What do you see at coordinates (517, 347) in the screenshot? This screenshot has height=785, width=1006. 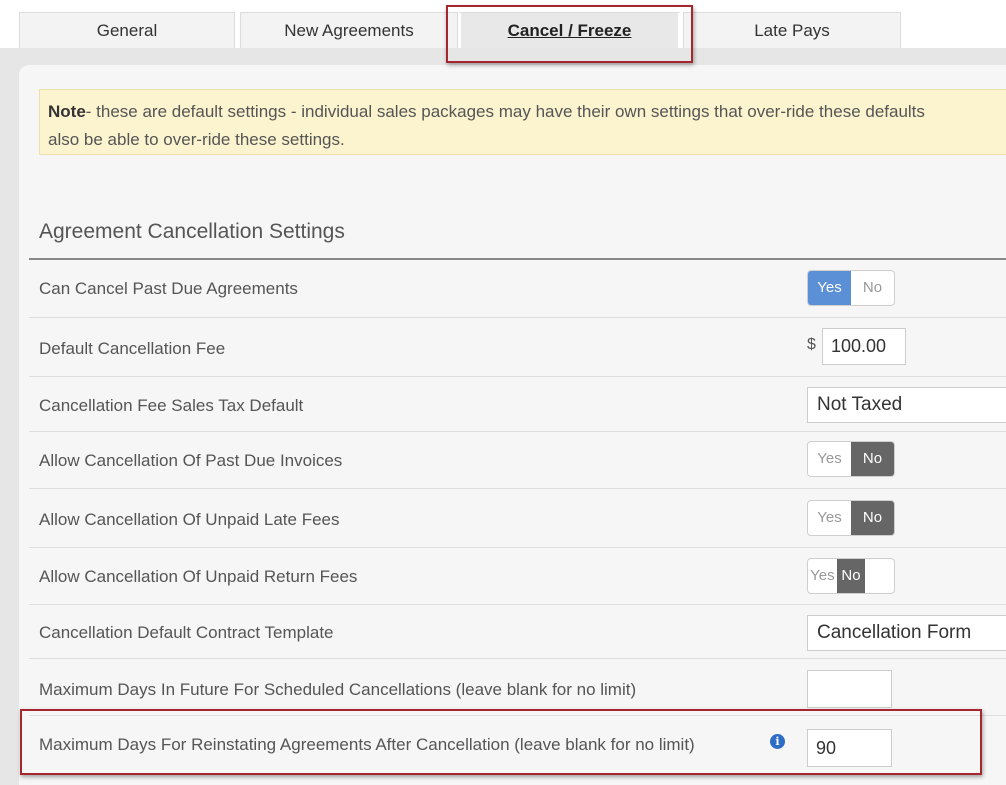 I see `setting-row-default-cancellation-fee: Default Cancellation Fee $ 100.00` at bounding box center [517, 347].